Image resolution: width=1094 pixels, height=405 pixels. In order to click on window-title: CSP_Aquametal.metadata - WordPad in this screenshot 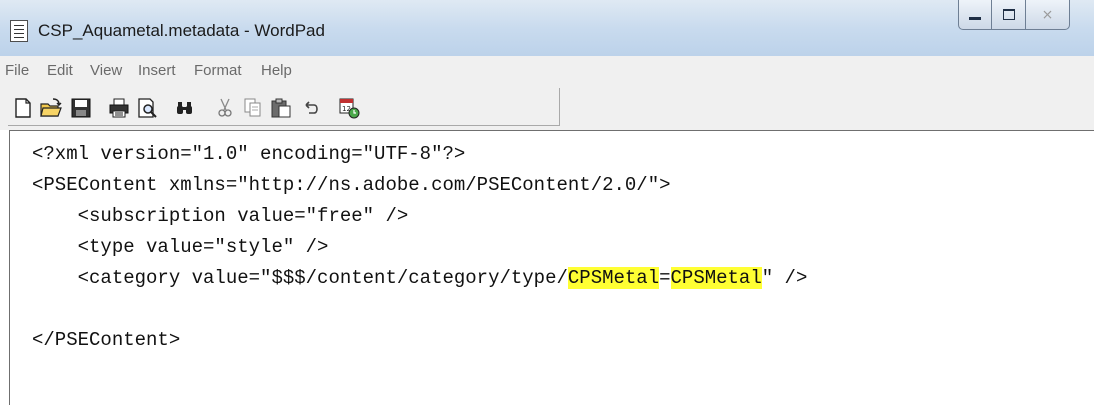, I will do `click(181, 30)`.